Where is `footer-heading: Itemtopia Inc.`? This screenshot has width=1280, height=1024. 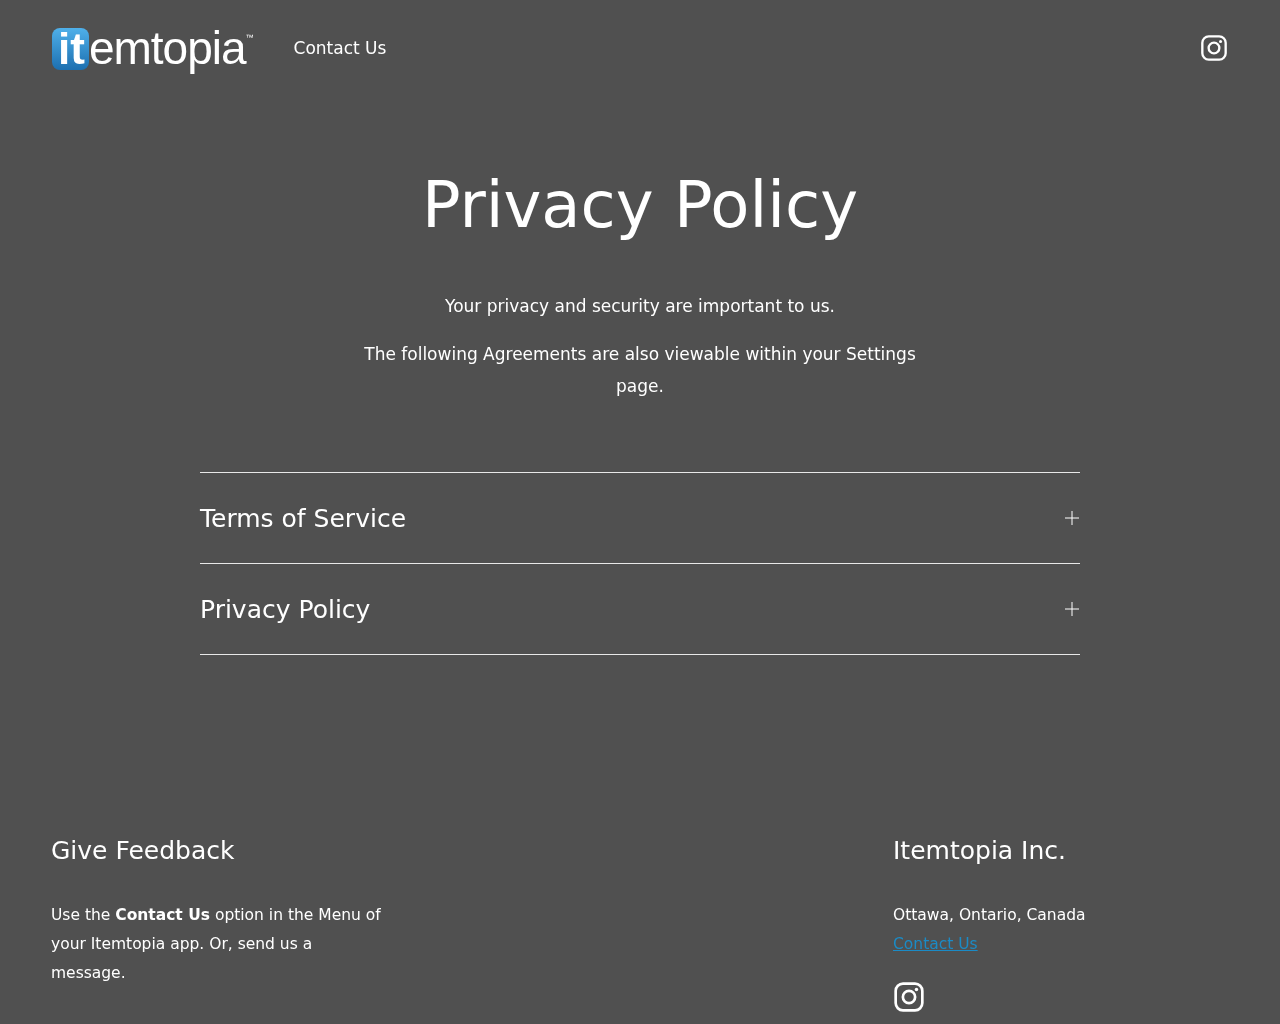 footer-heading: Itemtopia Inc. is located at coordinates (980, 851).